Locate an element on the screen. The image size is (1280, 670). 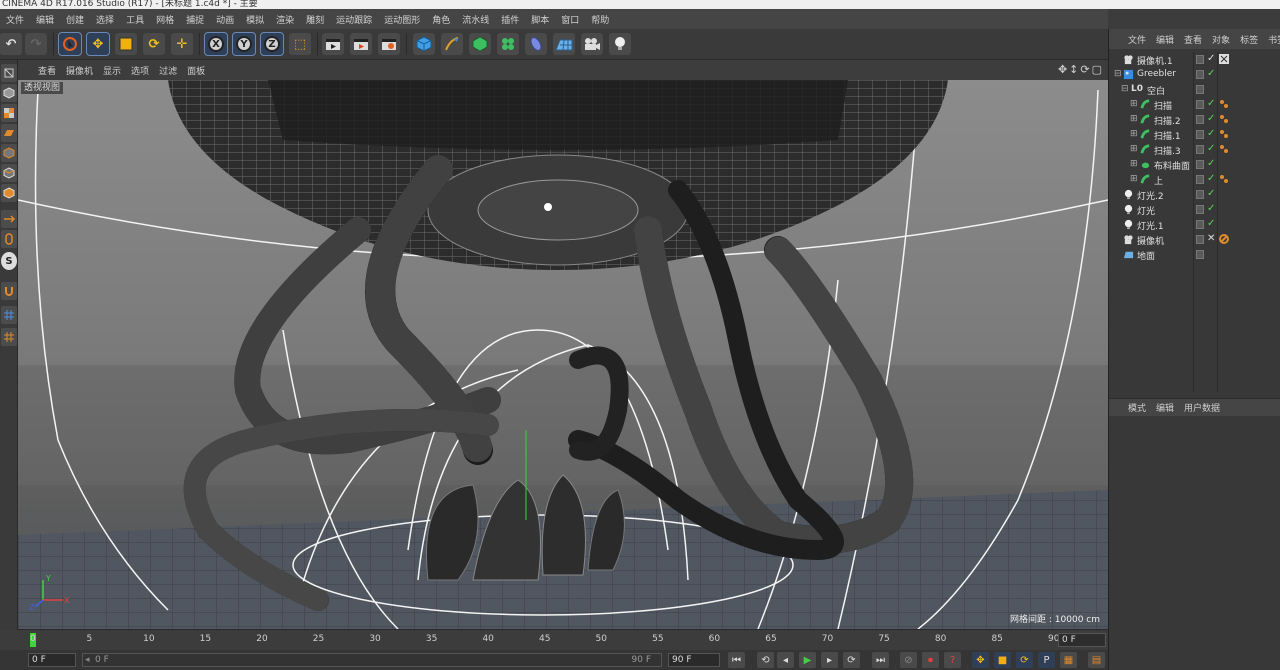
light-icon is located at coordinates (620, 44).